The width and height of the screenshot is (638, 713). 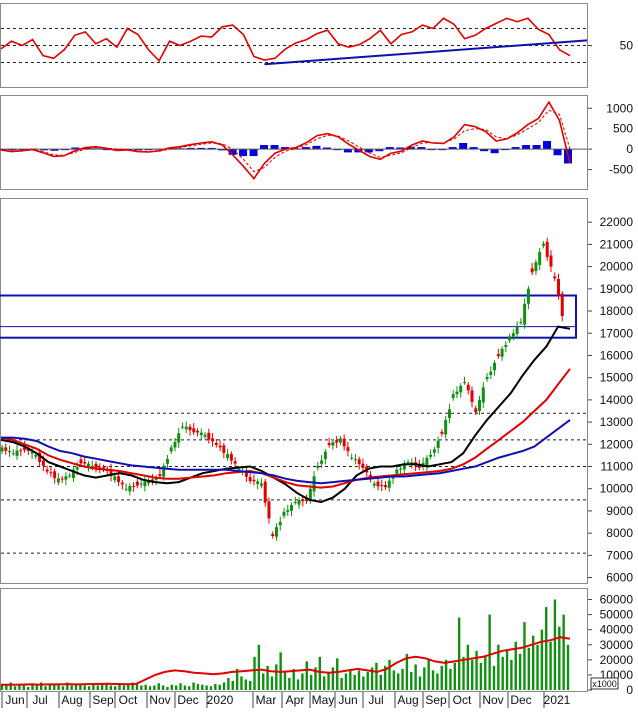 I want to click on macd-axis-tick-label: 500, so click(x=623, y=129).